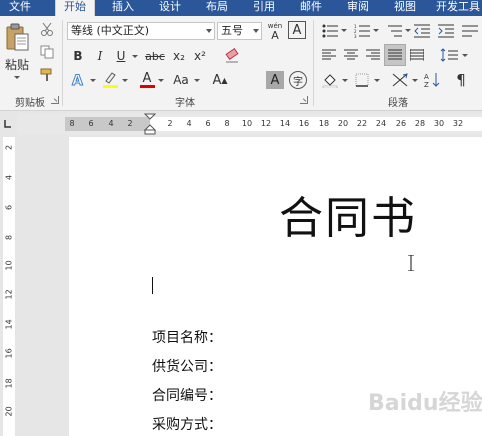 The image size is (482, 436). I want to click on subscript-button: x₂, so click(179, 56).